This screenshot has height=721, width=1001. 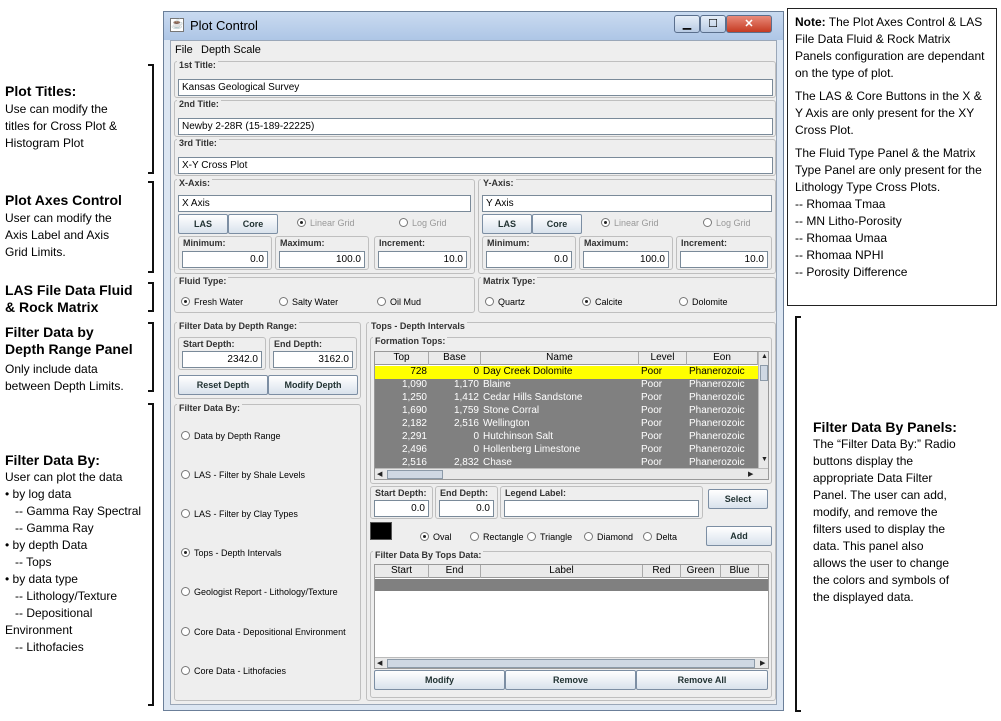 What do you see at coordinates (608, 537) in the screenshot?
I see `symbol-diamond-radio: Diamond` at bounding box center [608, 537].